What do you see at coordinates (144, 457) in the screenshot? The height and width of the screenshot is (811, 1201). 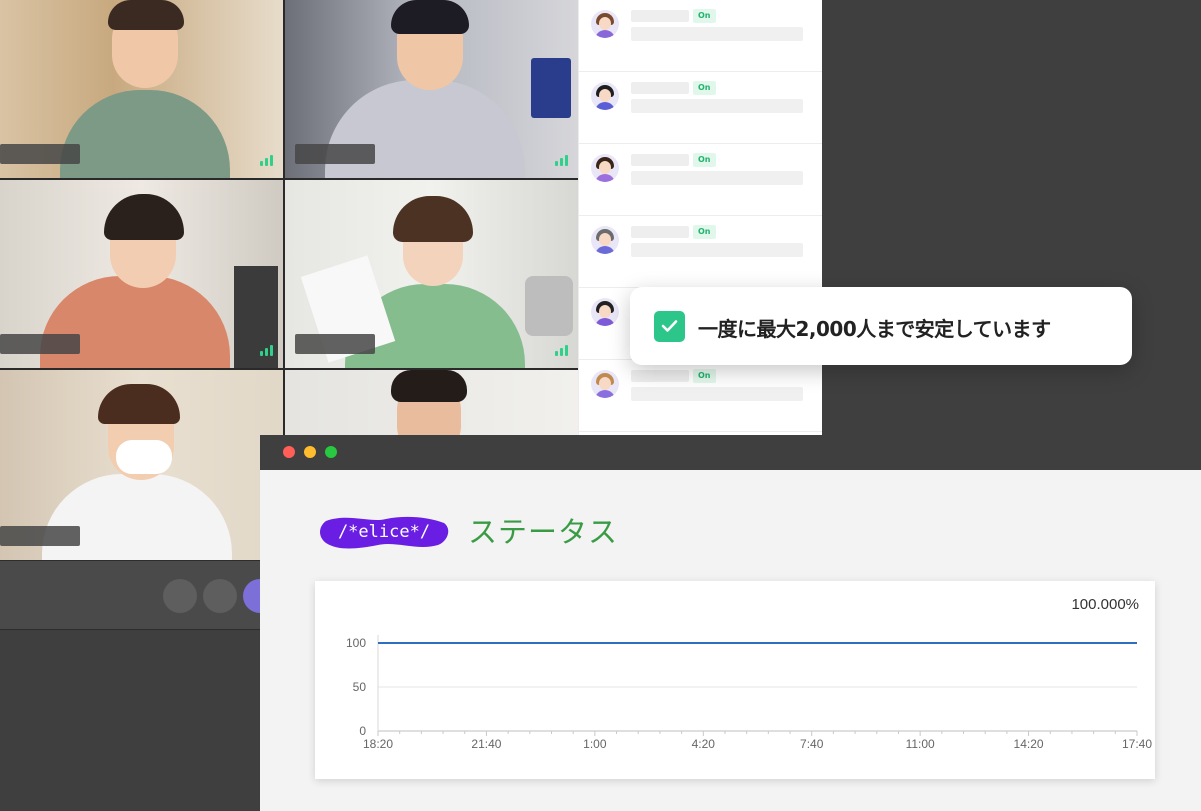 I see `face-mask` at bounding box center [144, 457].